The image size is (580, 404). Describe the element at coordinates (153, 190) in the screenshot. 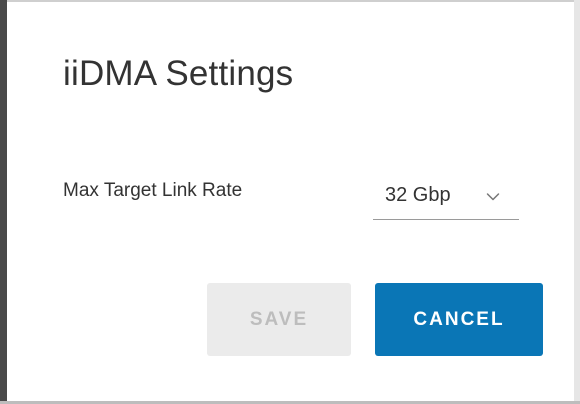

I see `max-target-link-rate-label: Max Target Link Rate` at that location.